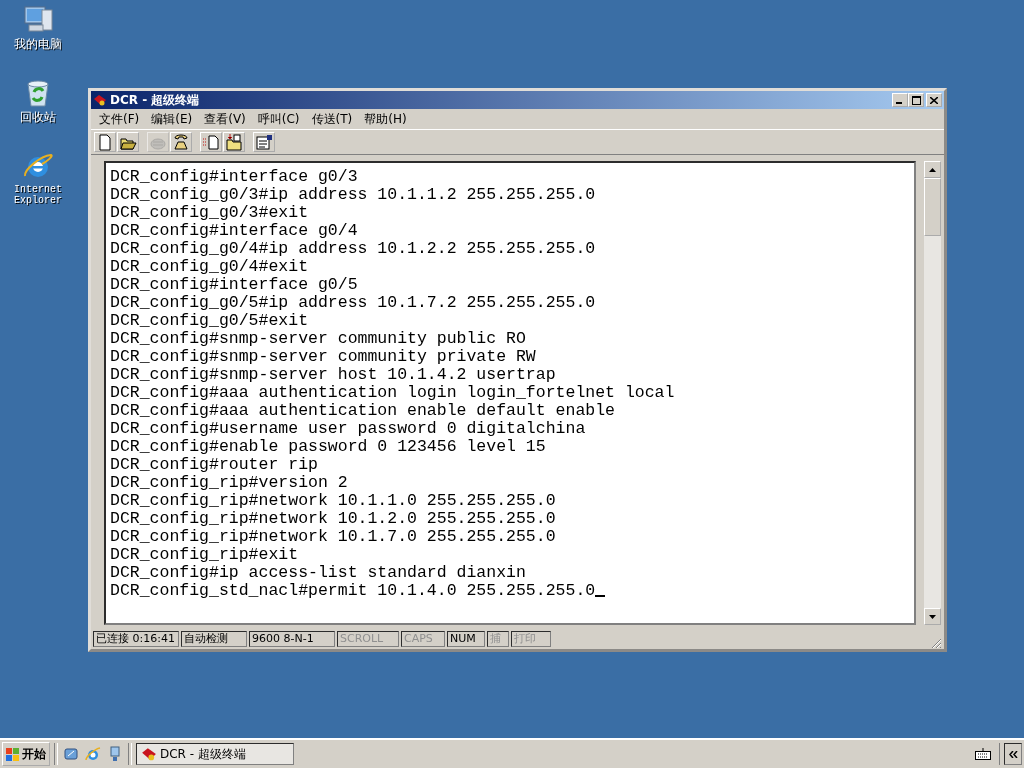  I want to click on desktop-icon-label: 我的电脑, so click(38, 44).